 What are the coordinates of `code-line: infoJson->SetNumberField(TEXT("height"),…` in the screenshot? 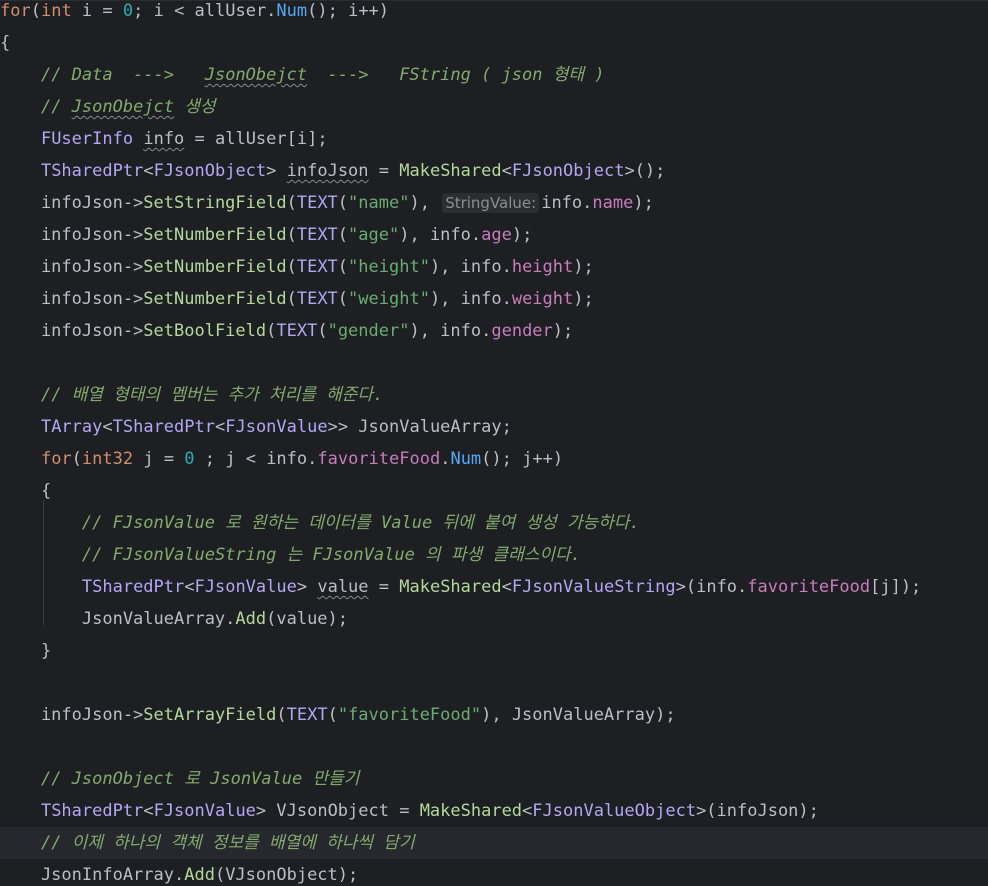 It's located at (494, 267).